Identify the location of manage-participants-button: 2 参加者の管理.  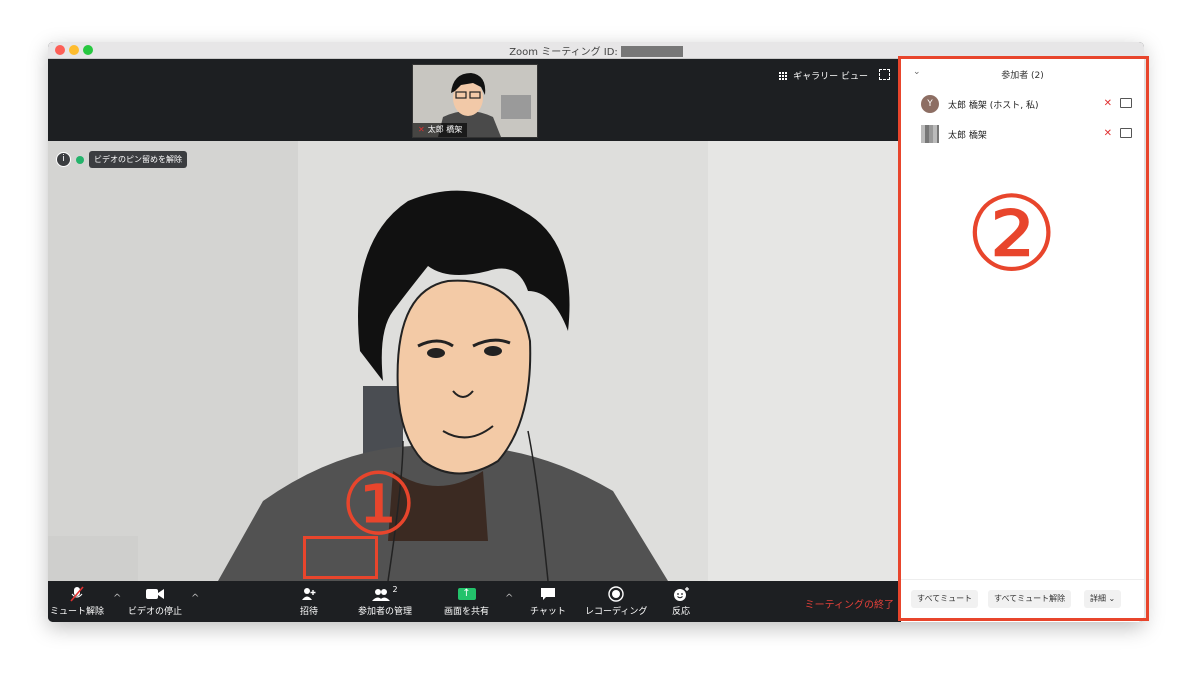
(385, 601).